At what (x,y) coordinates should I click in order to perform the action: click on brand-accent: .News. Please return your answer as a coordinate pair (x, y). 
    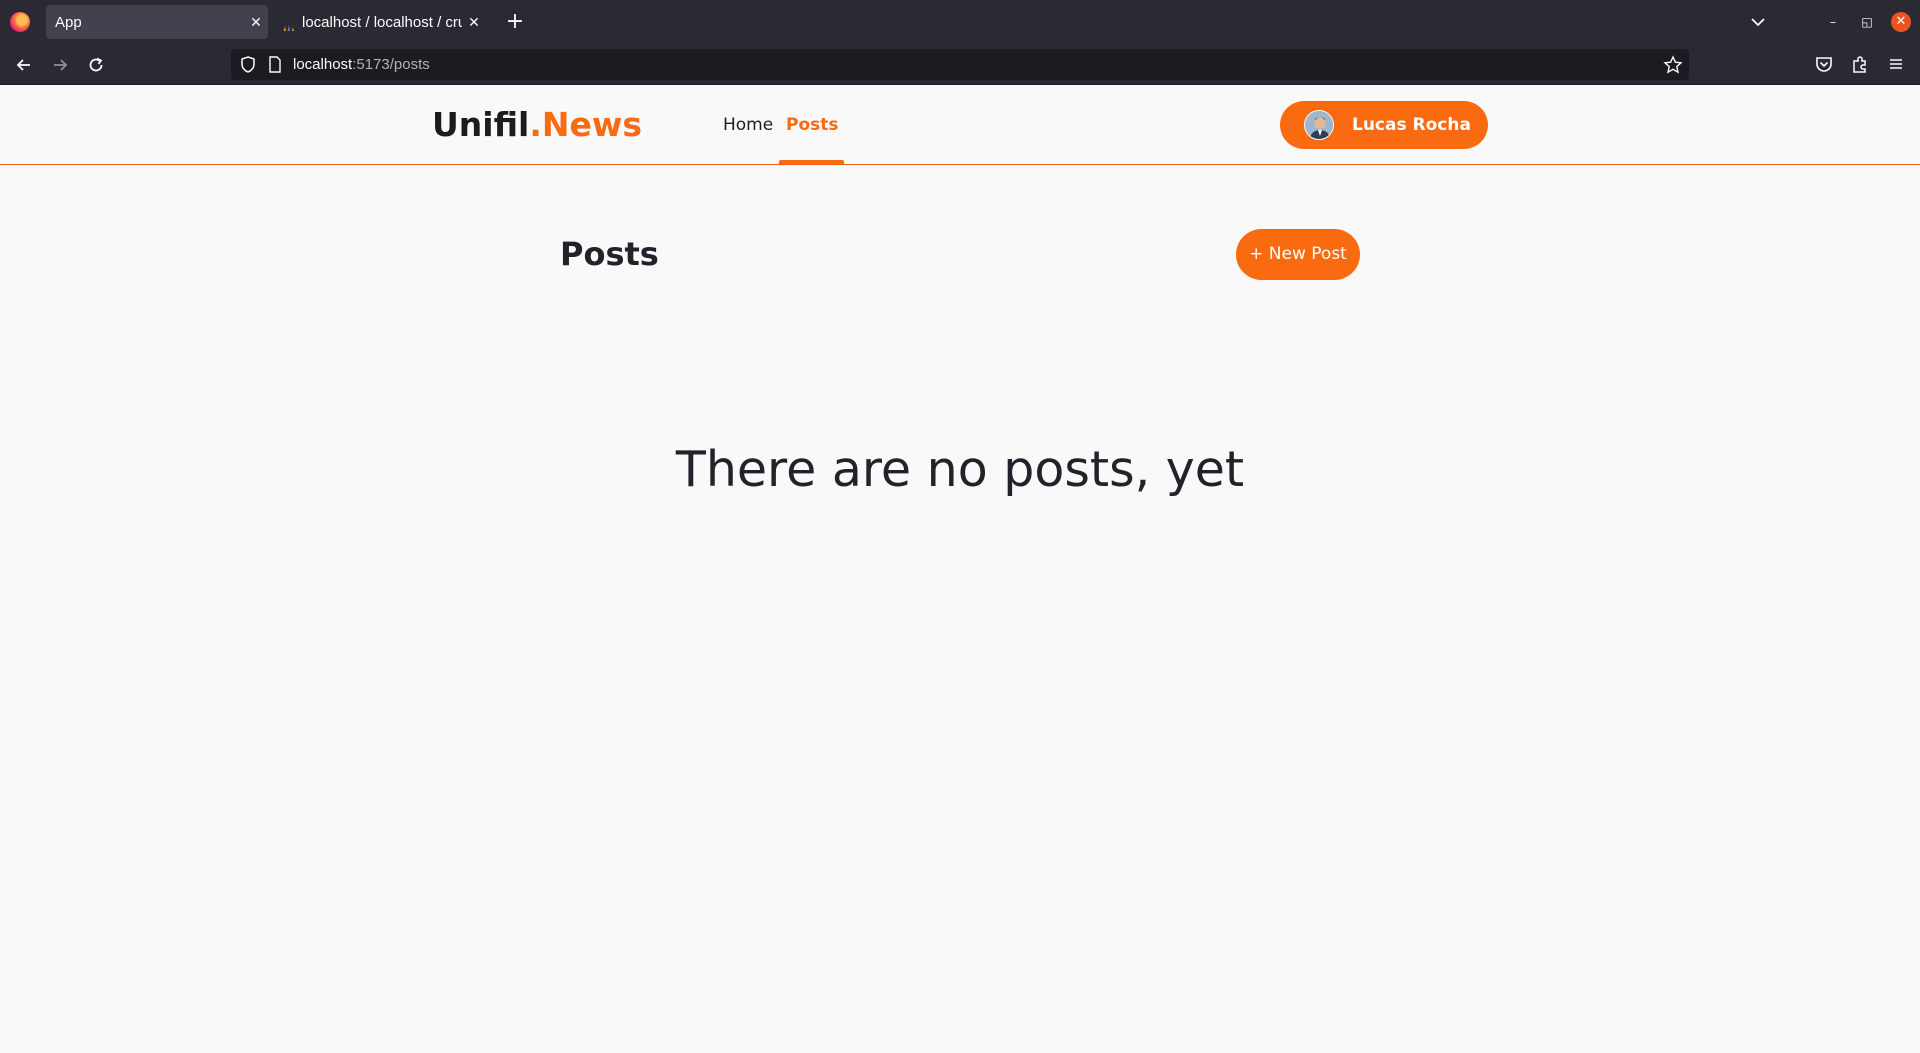
    Looking at the image, I should click on (586, 124).